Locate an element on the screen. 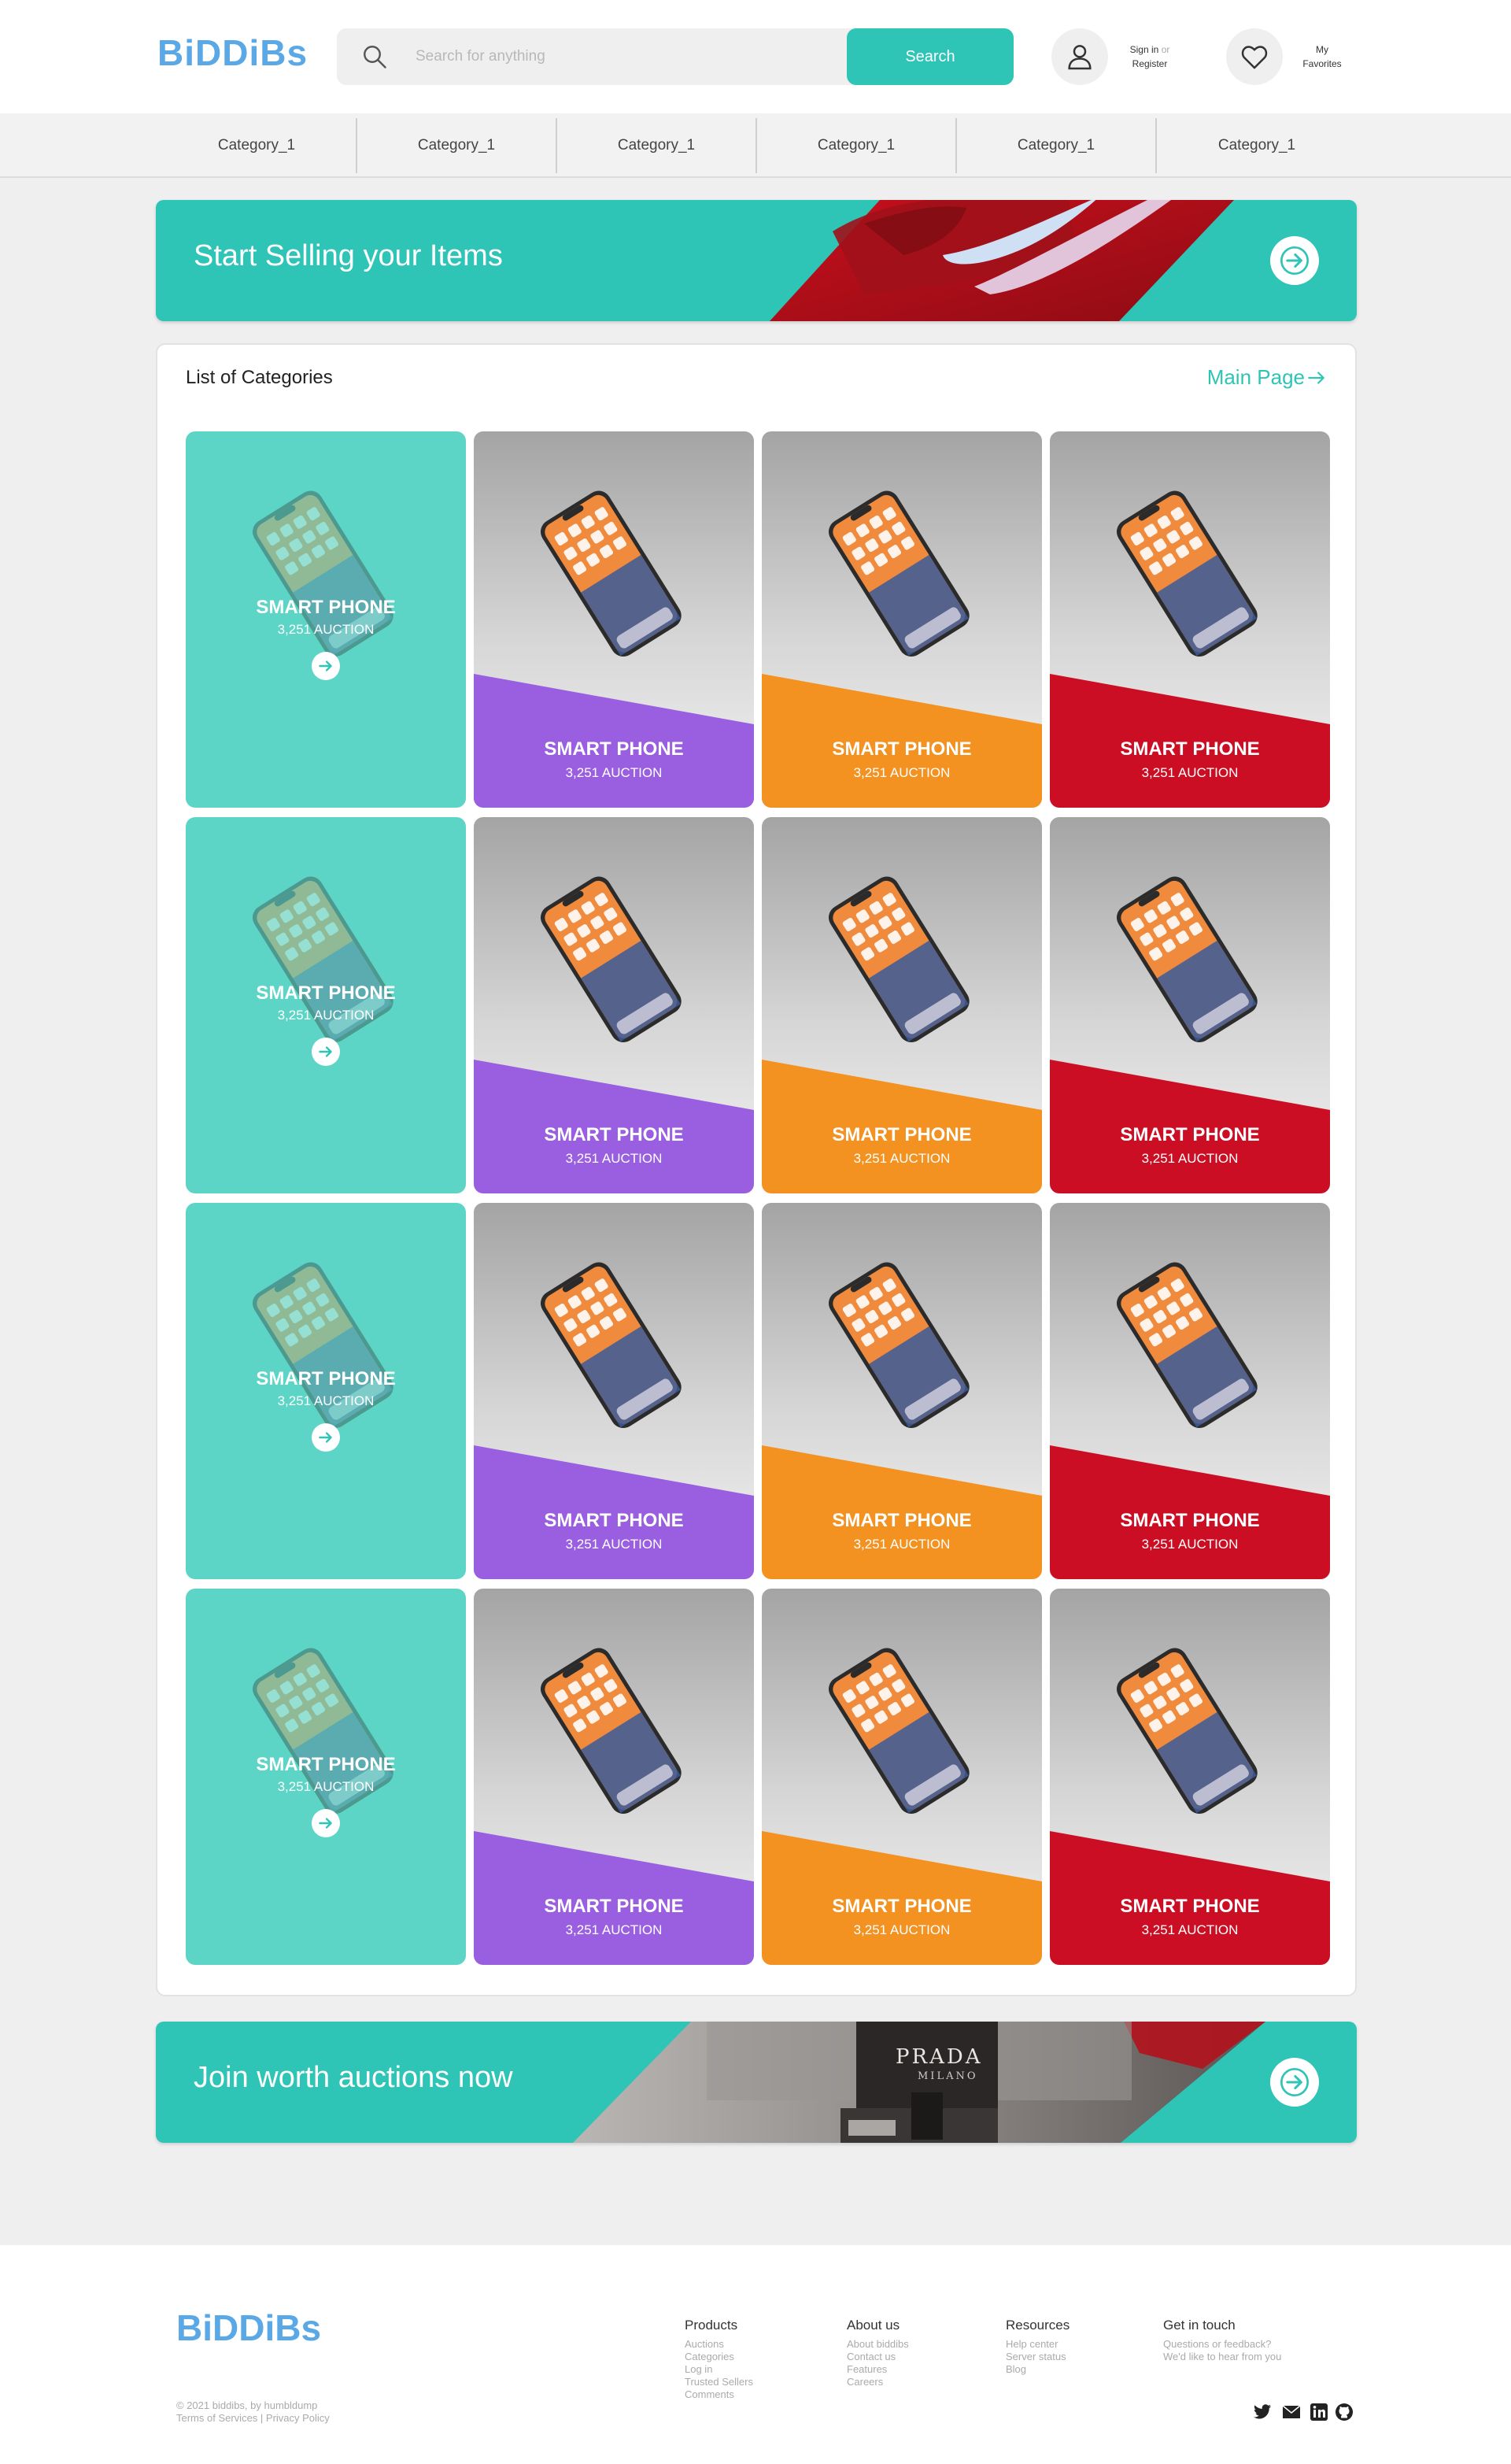 Image resolution: width=1511 pixels, height=2464 pixels. sign-in-register: Sign in or Register is located at coordinates (1150, 57).